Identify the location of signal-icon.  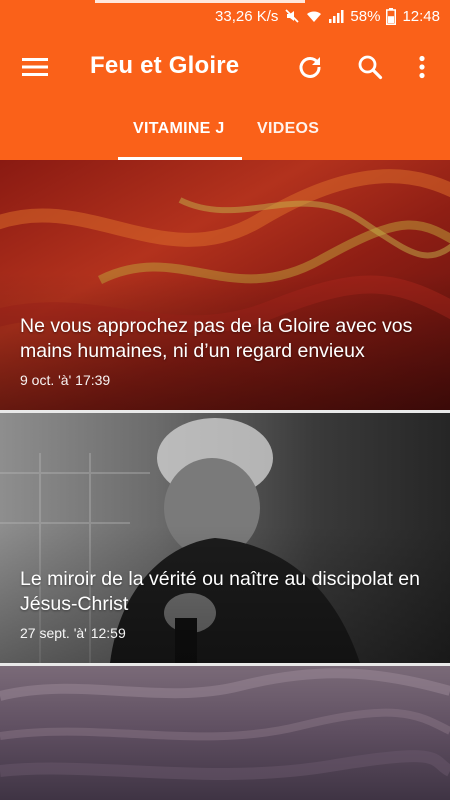
(336, 16).